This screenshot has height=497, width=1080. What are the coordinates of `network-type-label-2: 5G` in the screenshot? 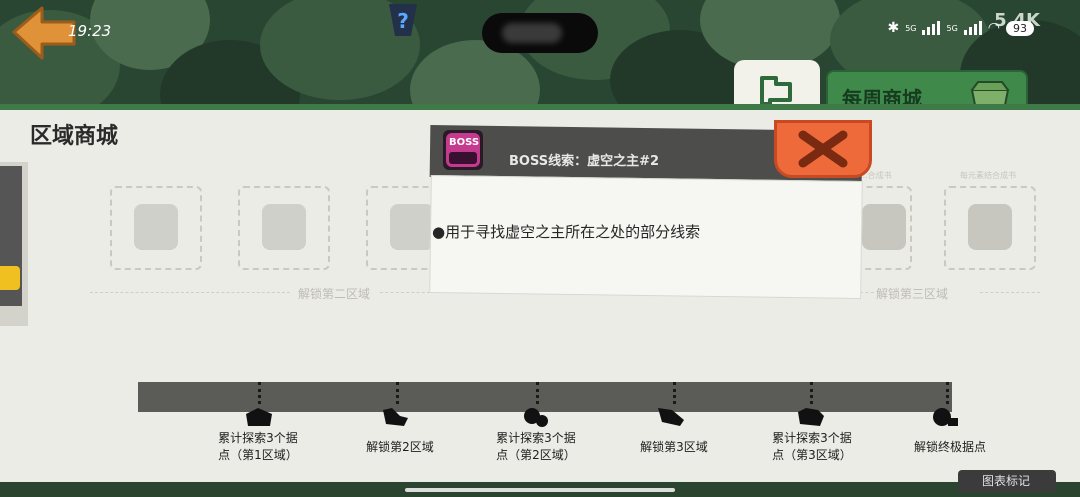 It's located at (952, 28).